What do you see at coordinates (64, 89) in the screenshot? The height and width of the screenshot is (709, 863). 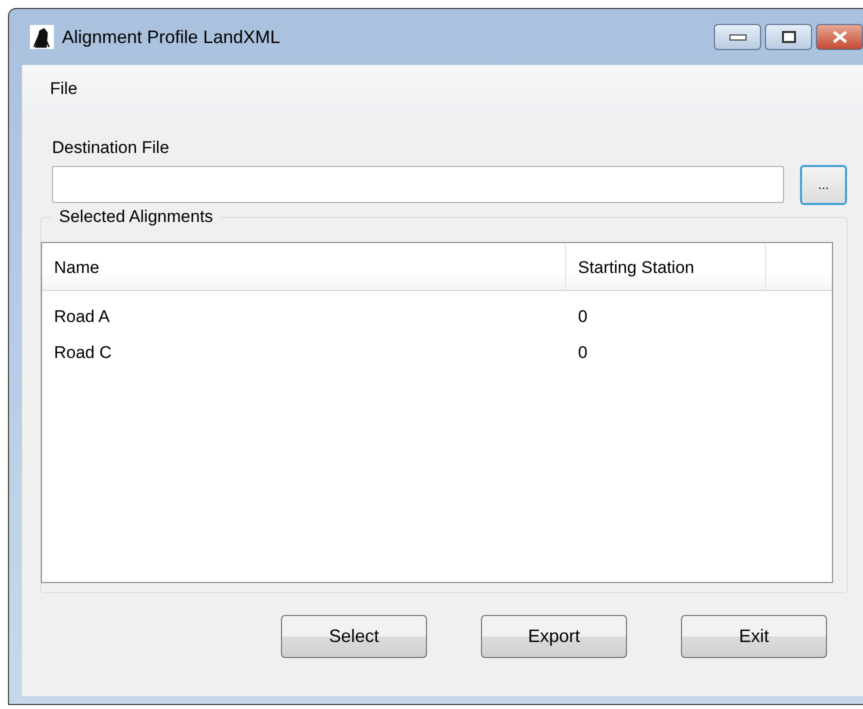 I see `menu-item: File` at bounding box center [64, 89].